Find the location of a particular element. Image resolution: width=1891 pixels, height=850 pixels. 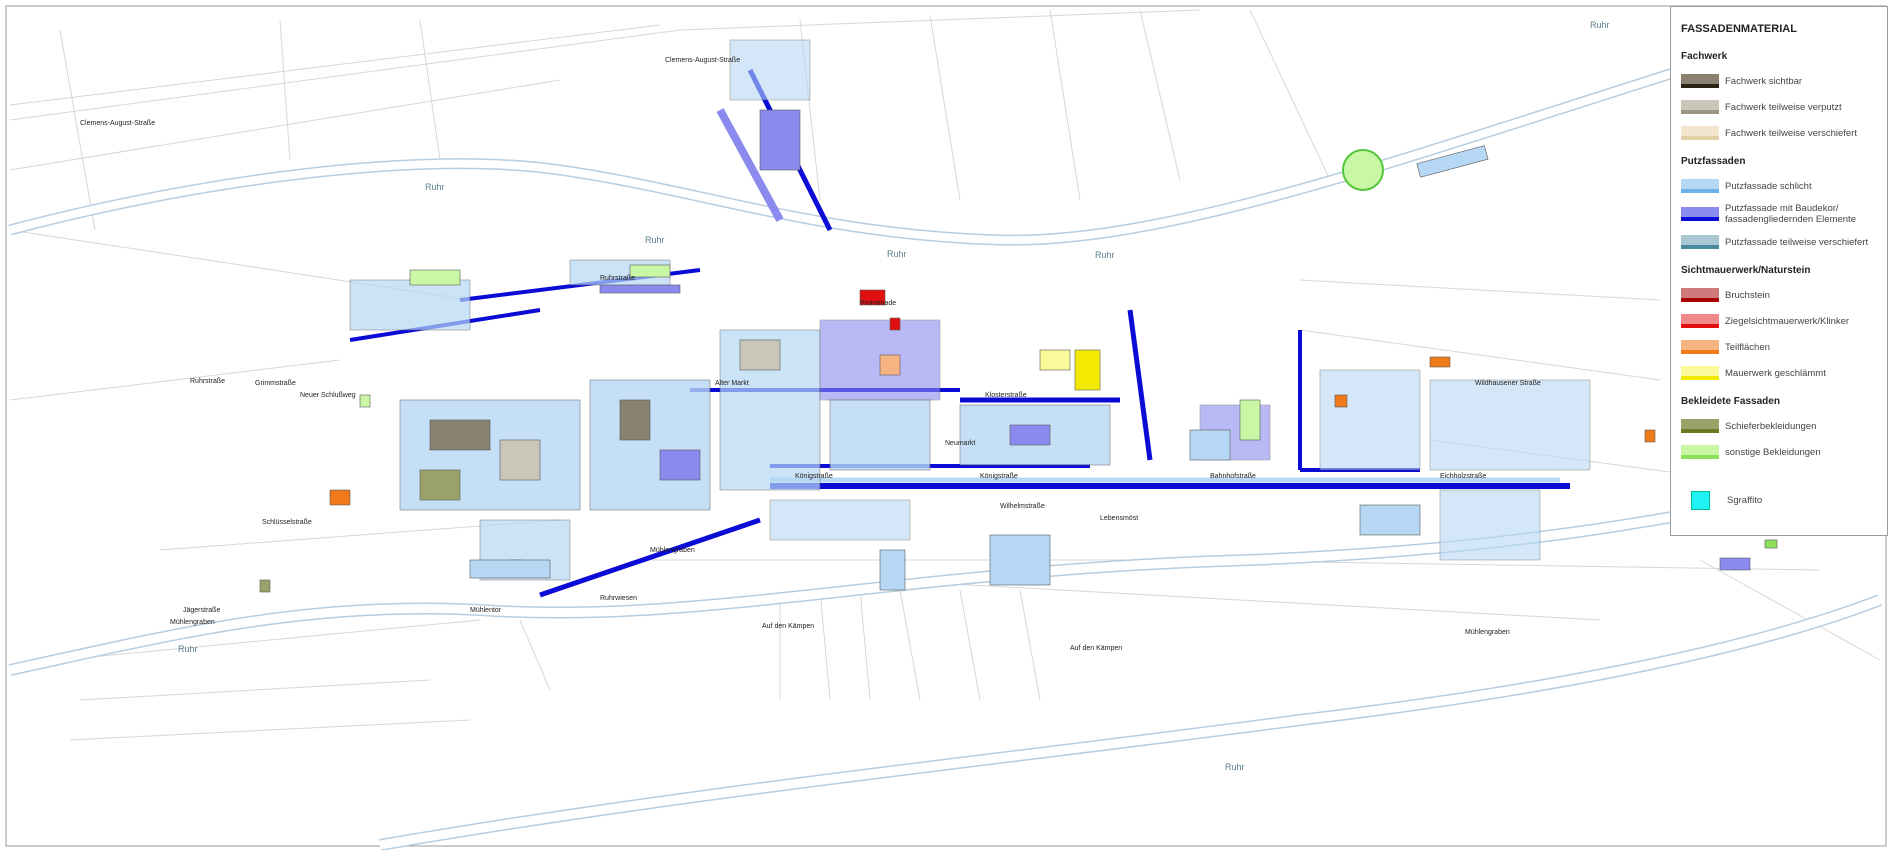

street-label: Bahnhofstraße is located at coordinates (1233, 476).